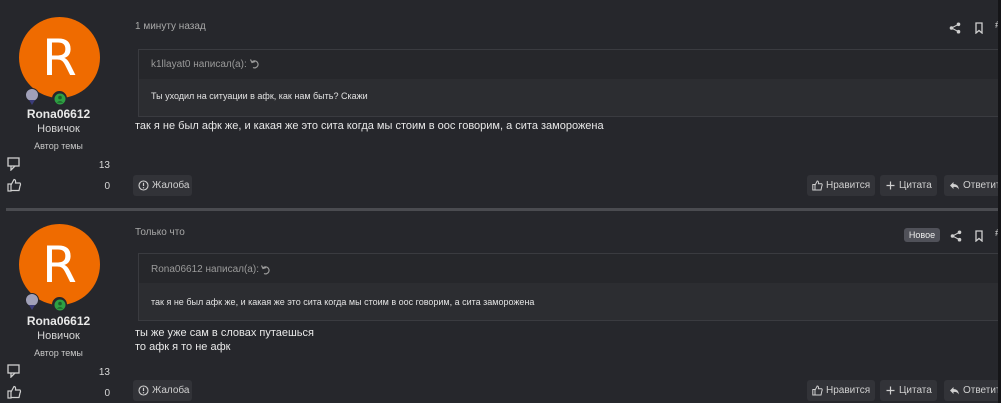 Image resolution: width=1001 pixels, height=403 pixels. Describe the element at coordinates (570, 268) in the screenshot. I see `quote-header: Rona06612 написал(а):` at that location.